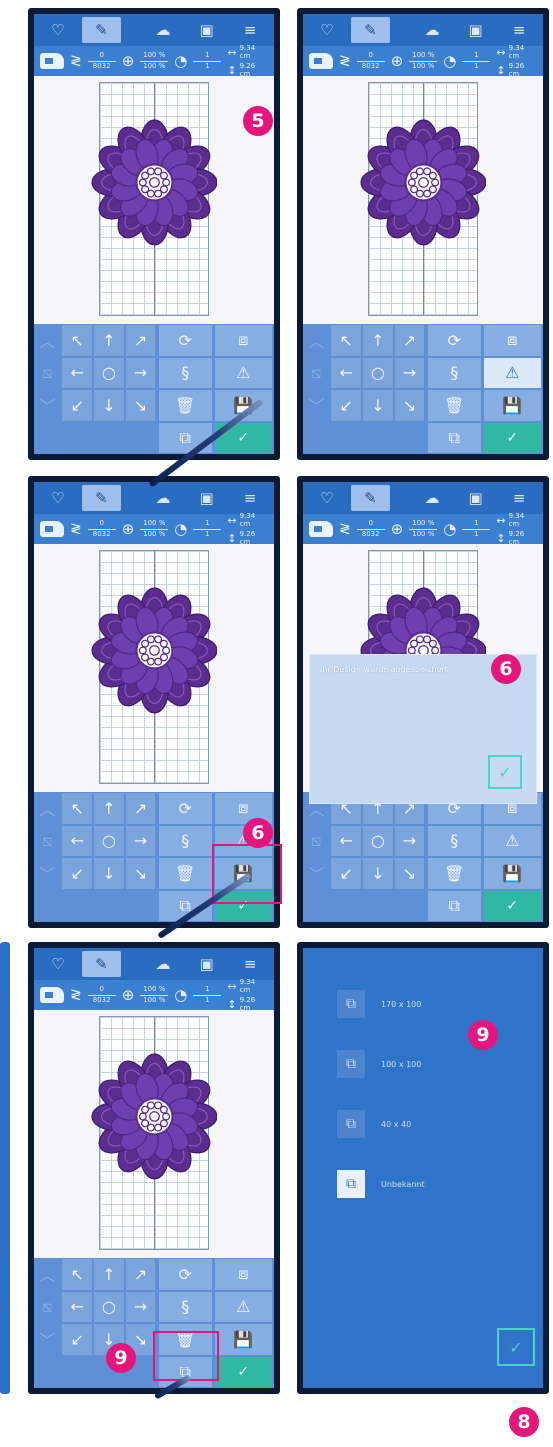  Describe the element at coordinates (379, 1064) in the screenshot. I see `hoop-option: ⧉ 100 x 100` at that location.